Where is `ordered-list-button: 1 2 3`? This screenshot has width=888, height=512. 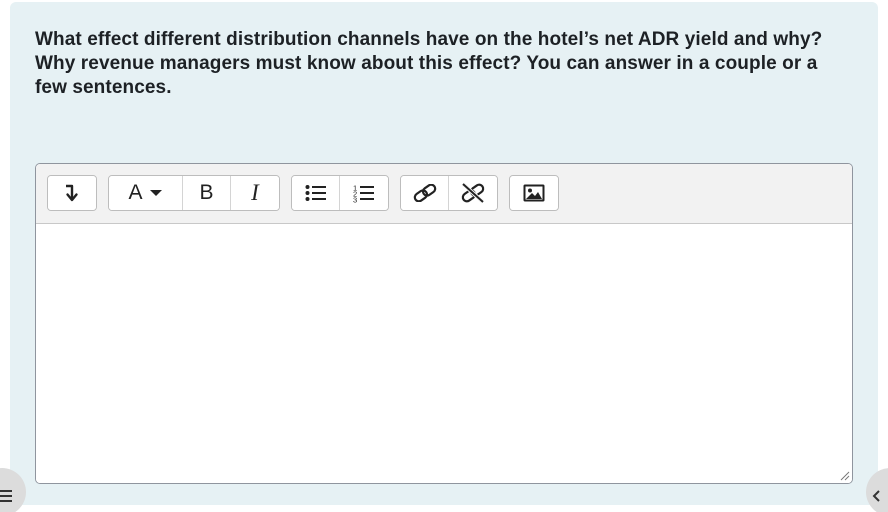
ordered-list-button: 1 2 3 is located at coordinates (364, 193).